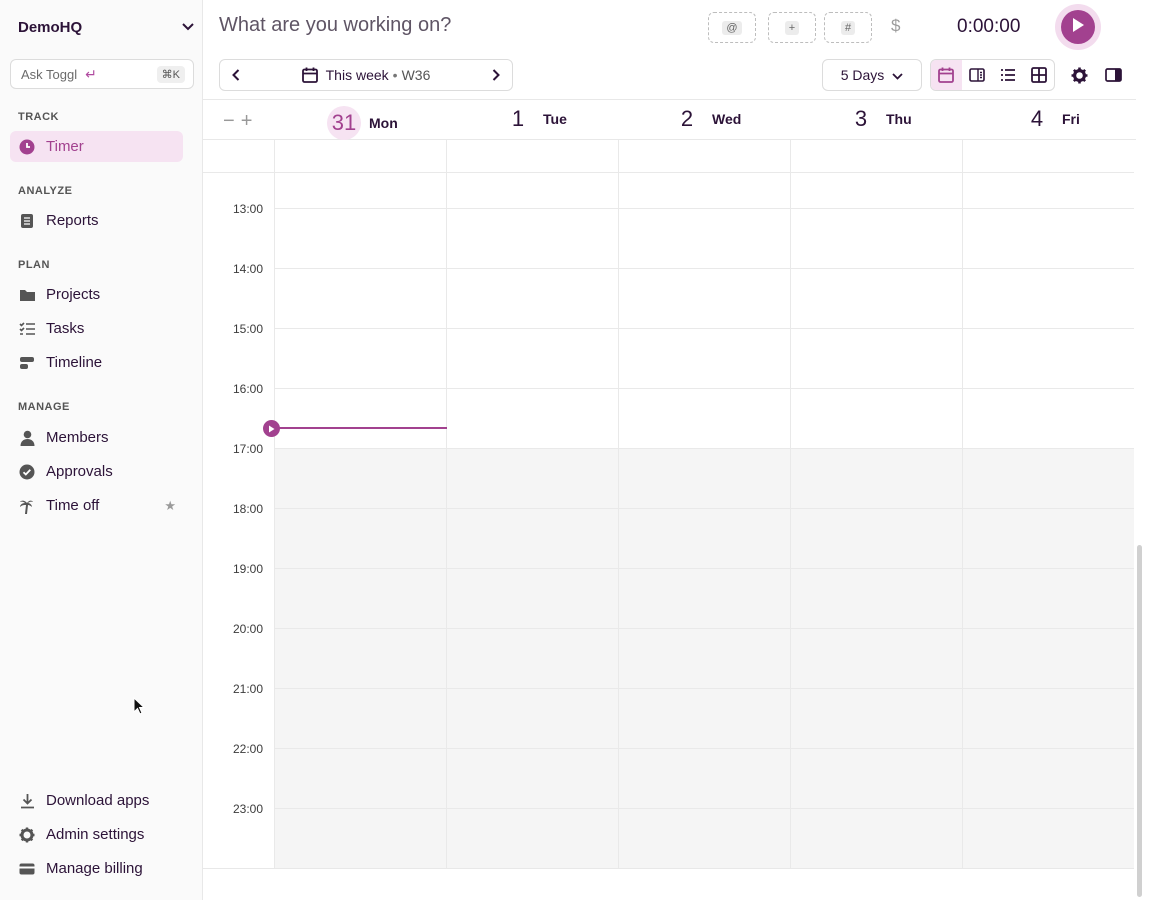  Describe the element at coordinates (248, 209) in the screenshot. I see `hour-label: 13:00` at that location.